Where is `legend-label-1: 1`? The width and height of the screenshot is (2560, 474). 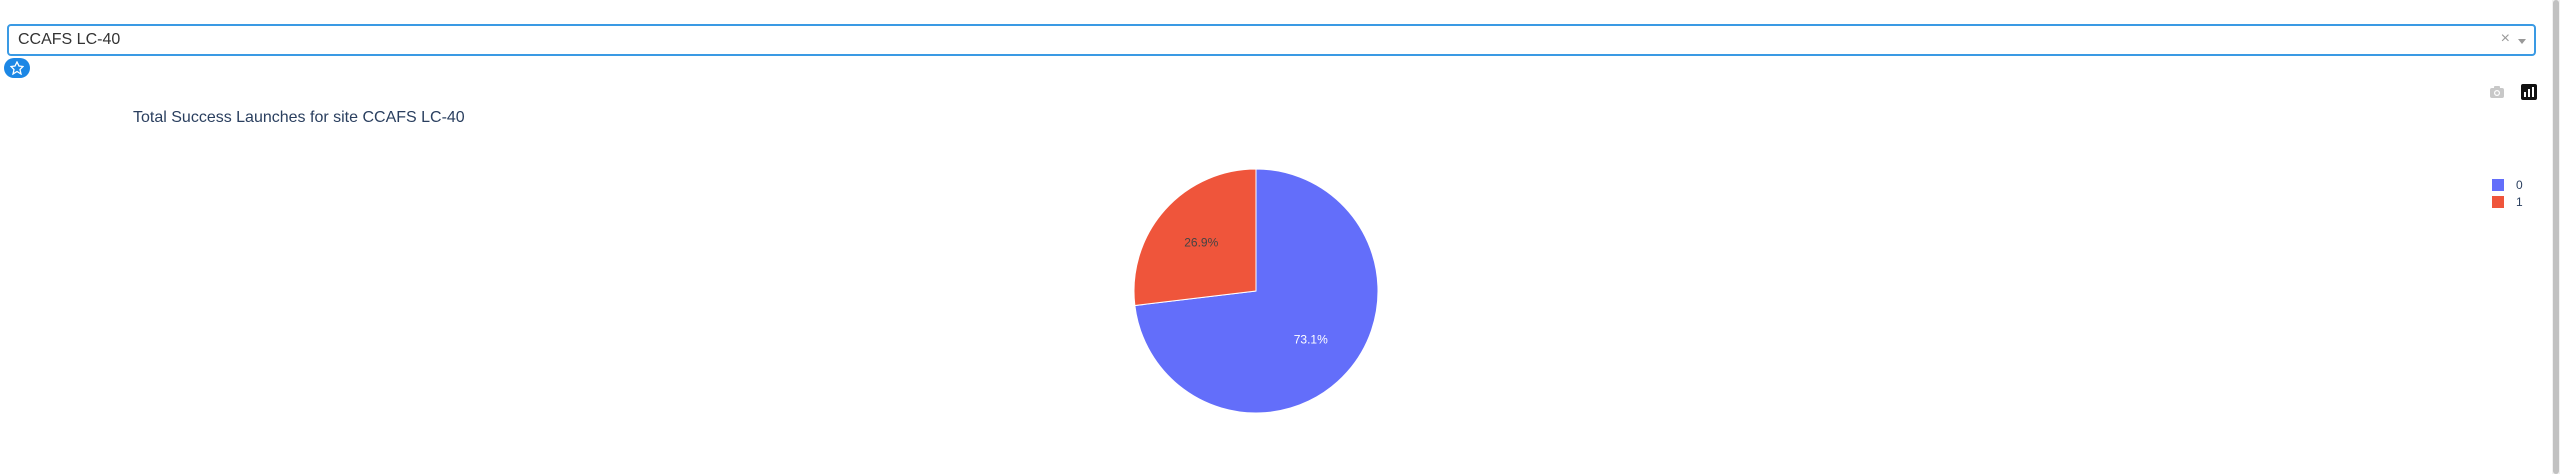 legend-label-1: 1 is located at coordinates (2519, 201).